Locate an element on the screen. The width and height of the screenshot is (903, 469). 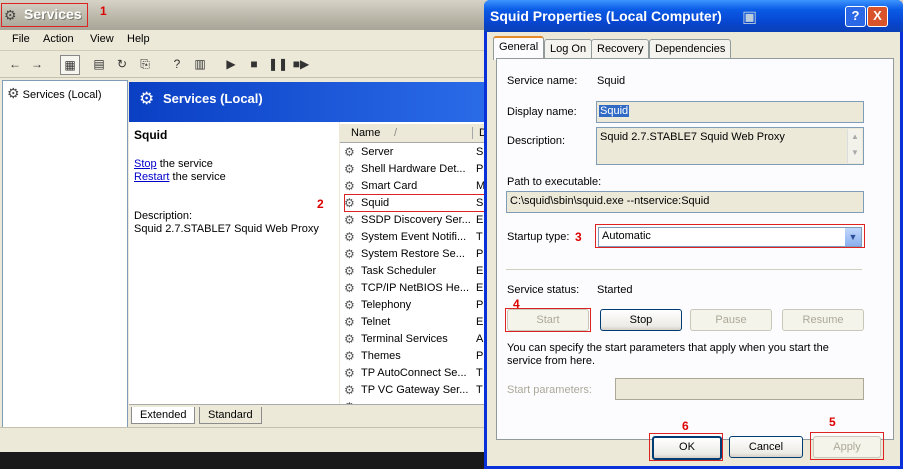
stop-service-line: Stop the service is located at coordinates (173, 164).